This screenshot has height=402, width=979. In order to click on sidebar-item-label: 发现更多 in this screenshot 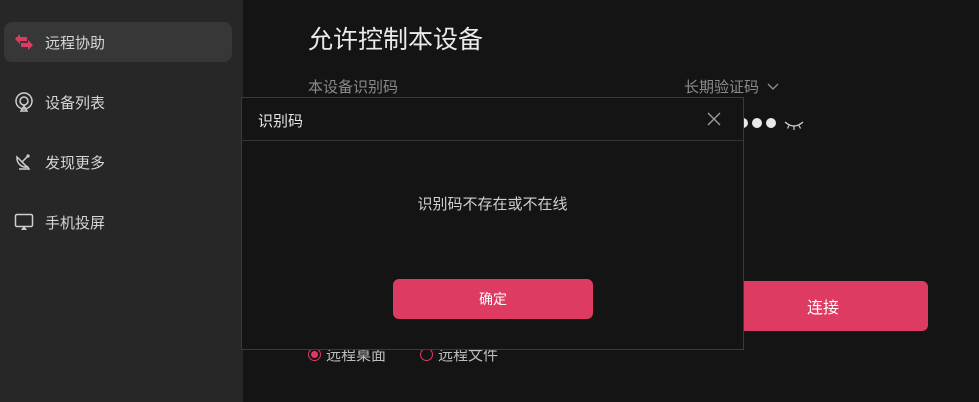, I will do `click(75, 162)`.